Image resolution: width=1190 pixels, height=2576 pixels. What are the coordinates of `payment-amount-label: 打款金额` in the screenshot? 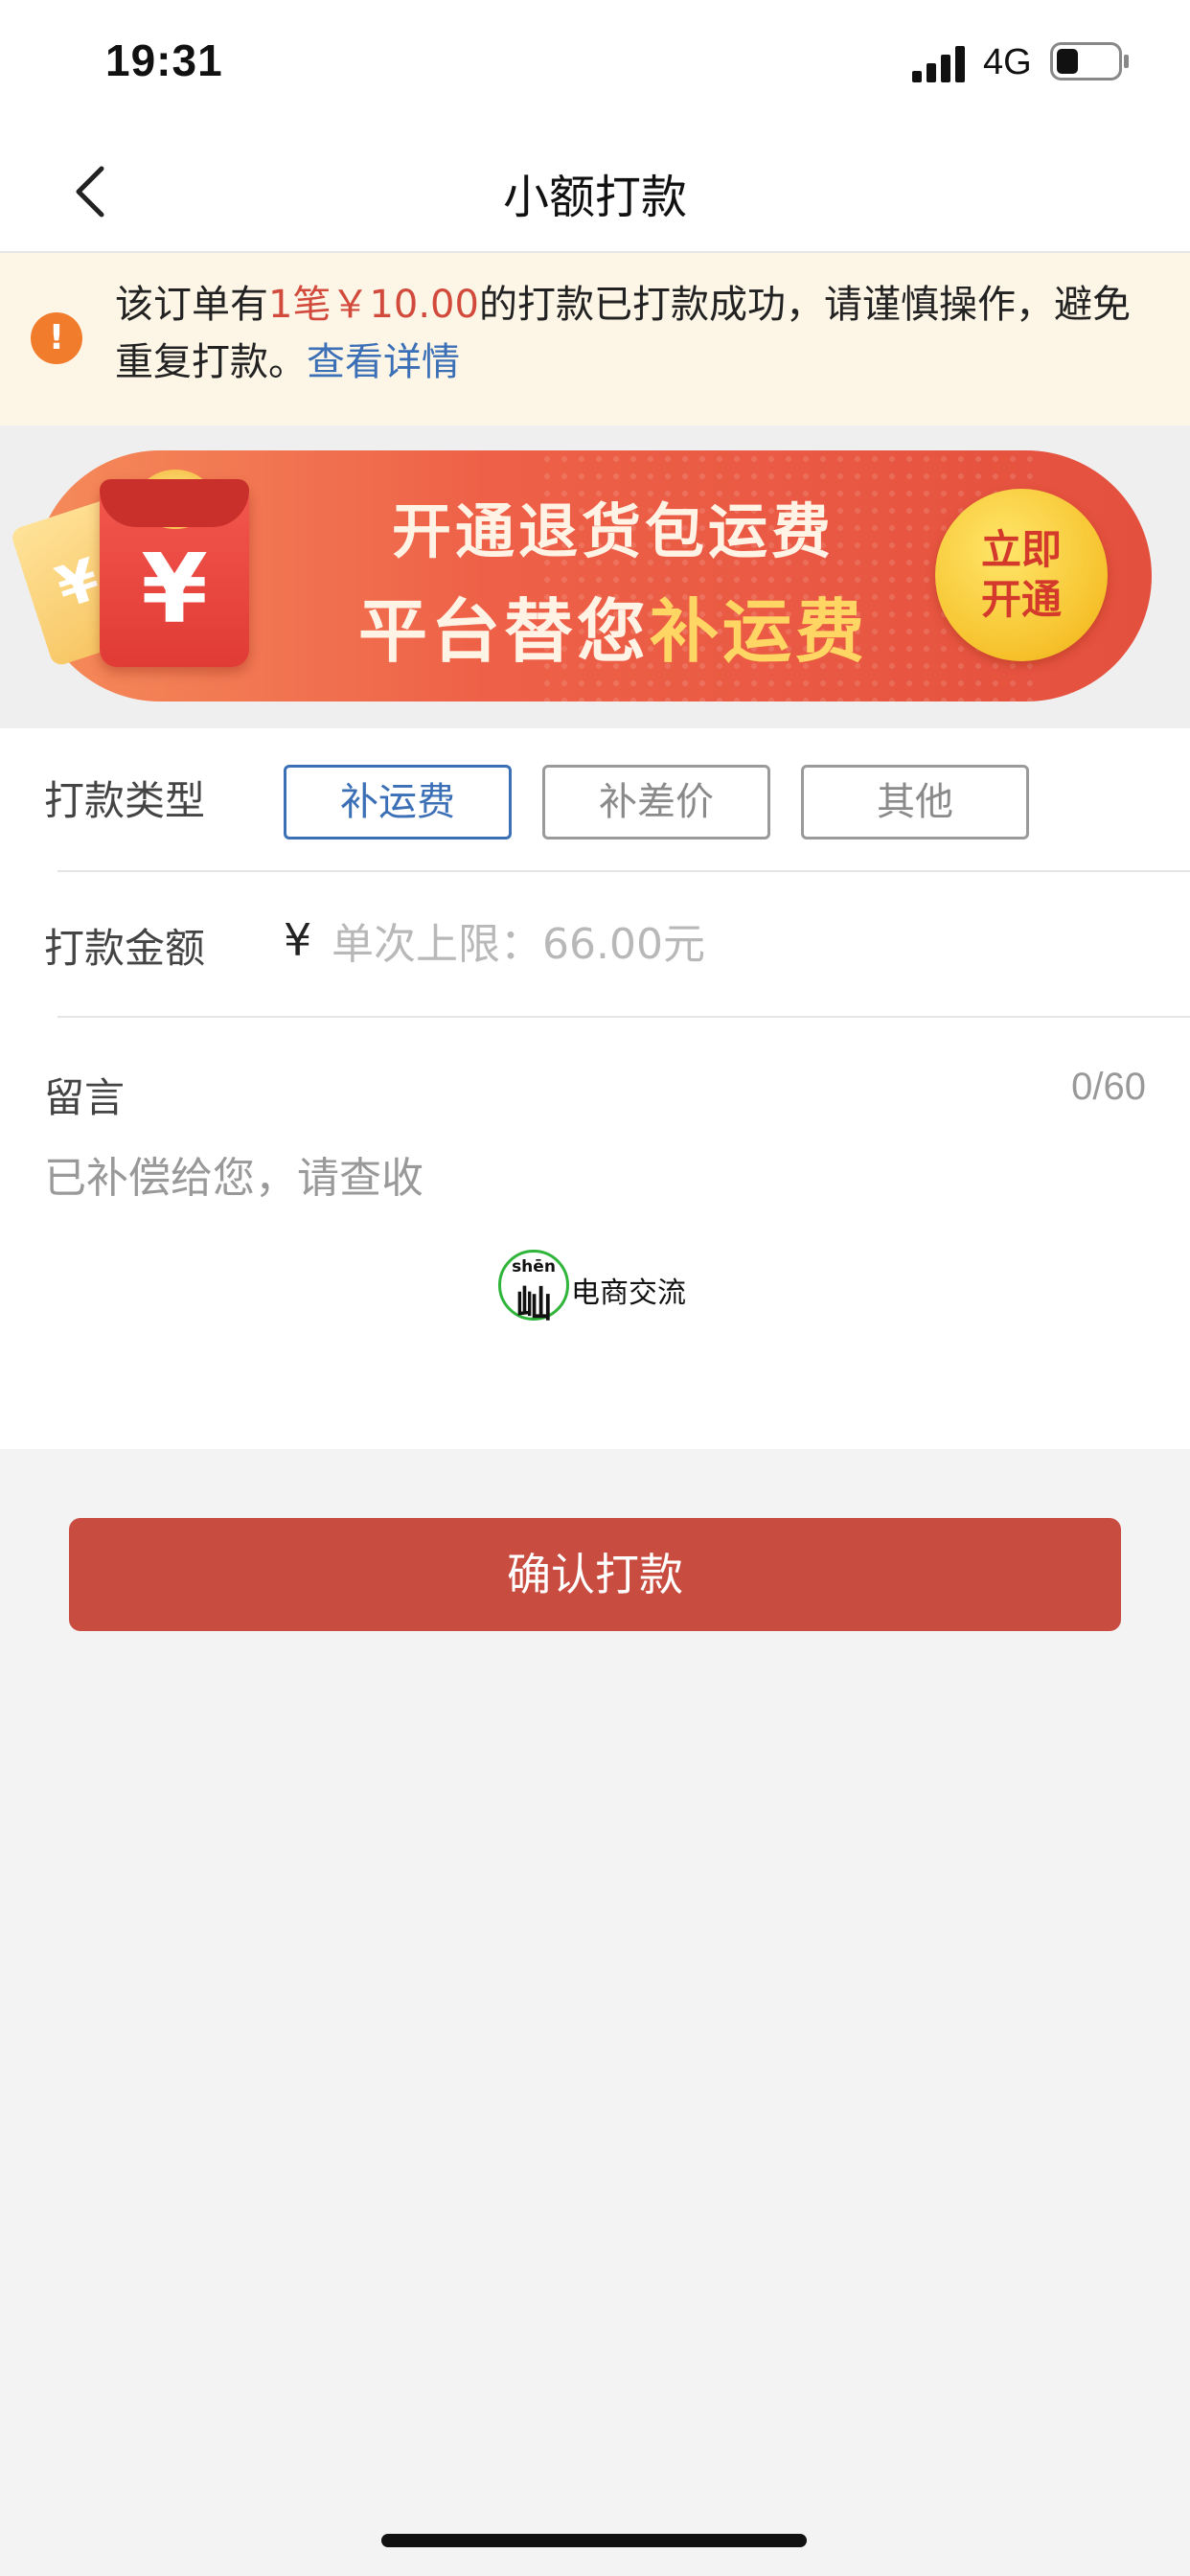 It's located at (125, 948).